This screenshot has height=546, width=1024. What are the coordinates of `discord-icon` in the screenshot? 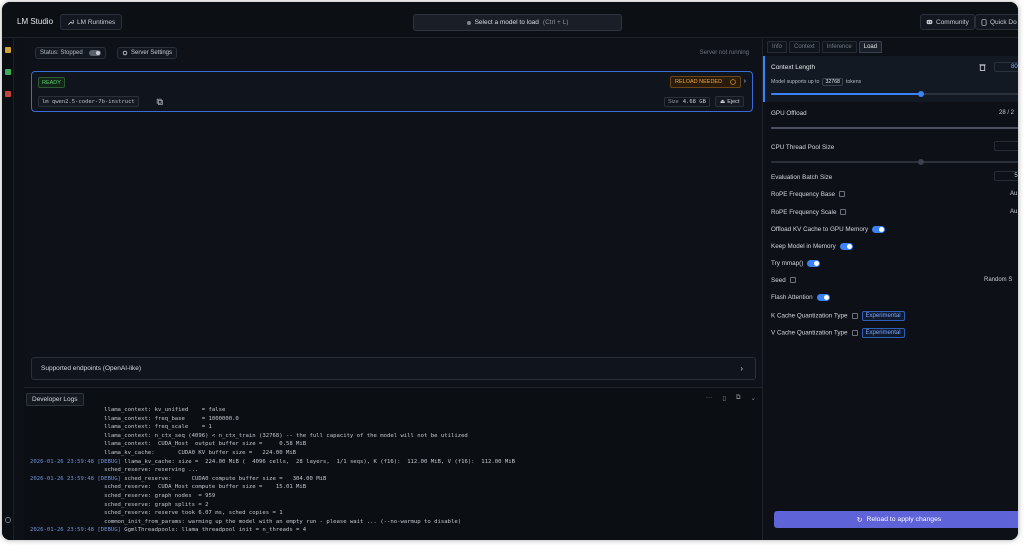 It's located at (929, 22).